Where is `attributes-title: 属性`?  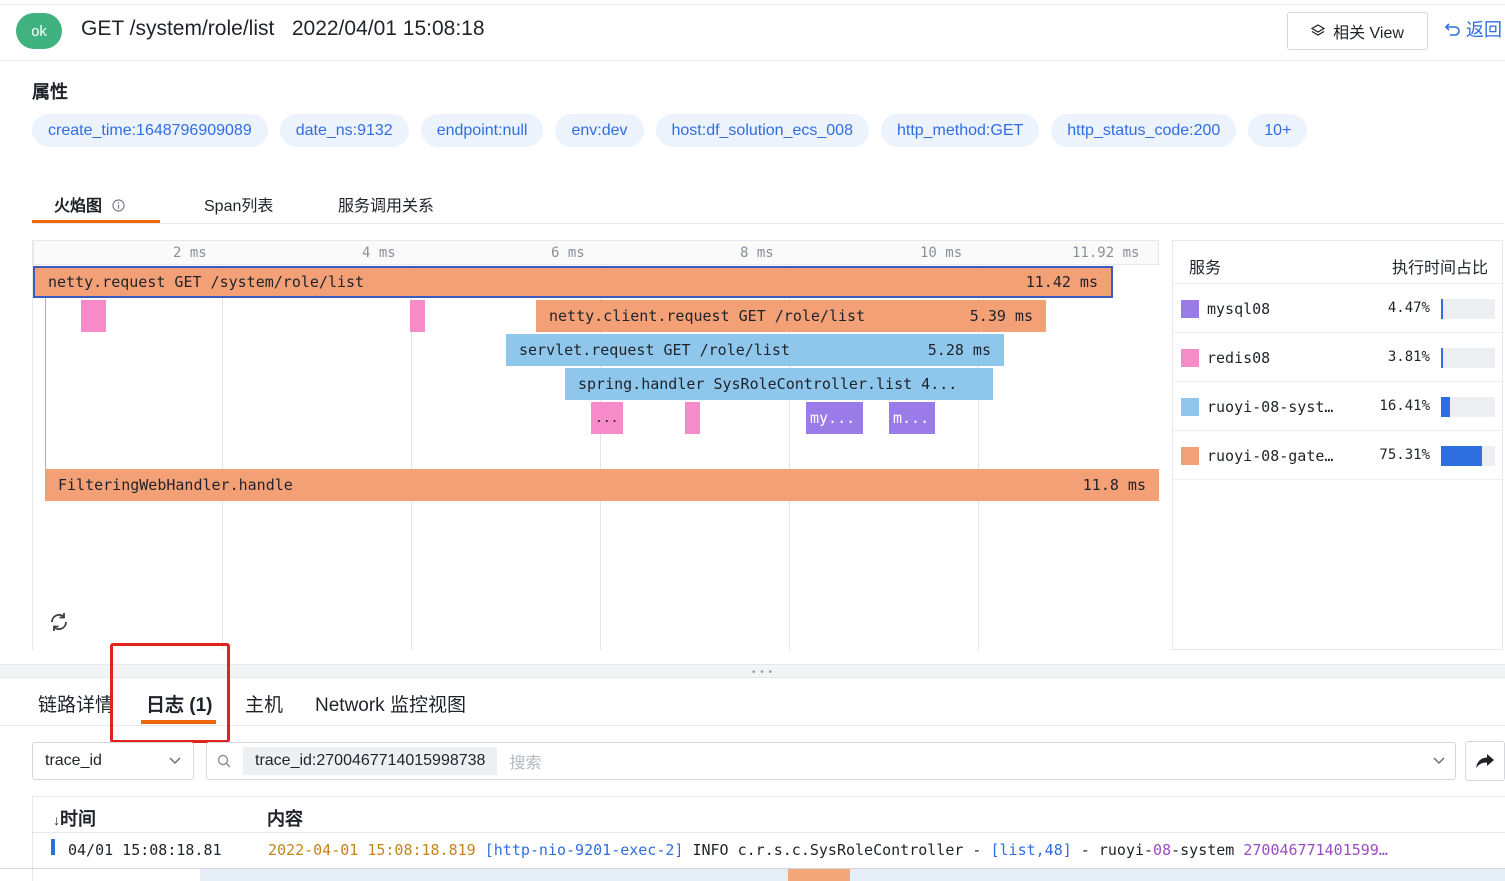
attributes-title: 属性 is located at coordinates (50, 92).